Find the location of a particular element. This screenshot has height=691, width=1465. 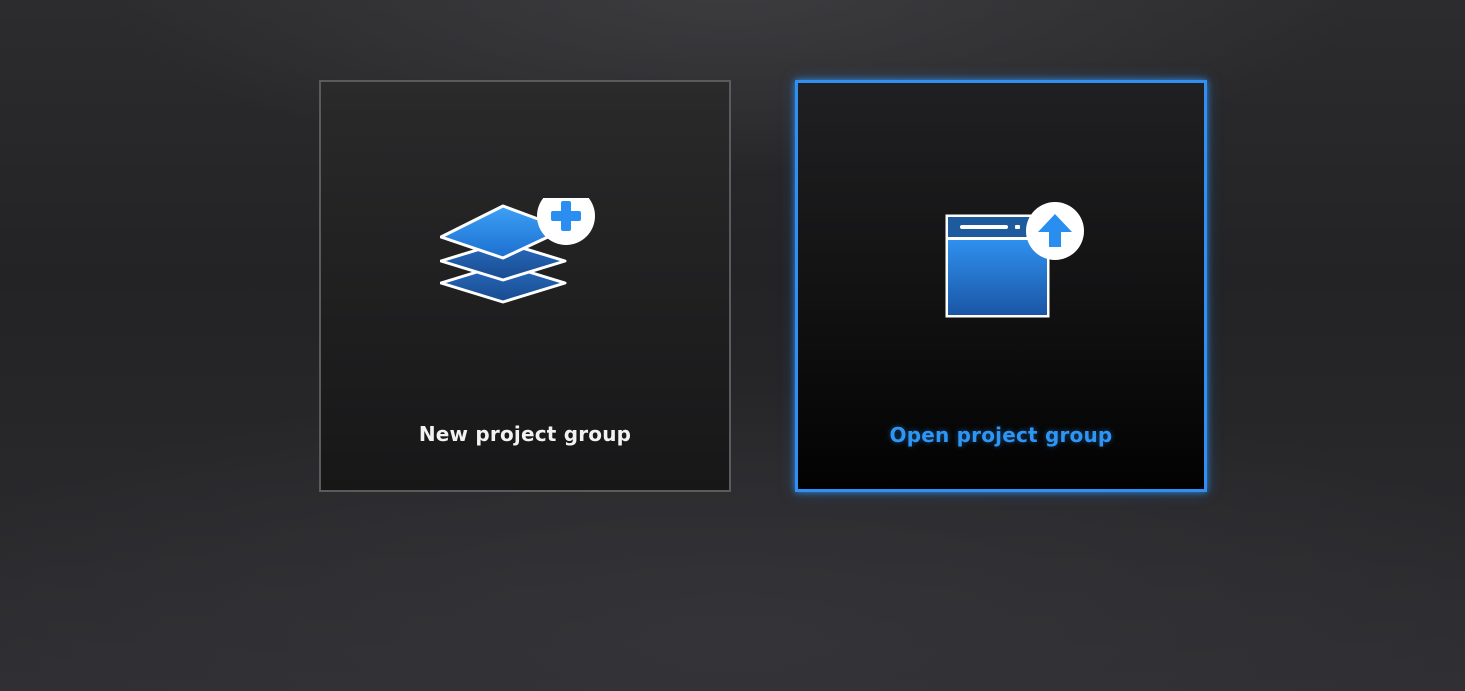

layers-plus-icon is located at coordinates (525, 263).